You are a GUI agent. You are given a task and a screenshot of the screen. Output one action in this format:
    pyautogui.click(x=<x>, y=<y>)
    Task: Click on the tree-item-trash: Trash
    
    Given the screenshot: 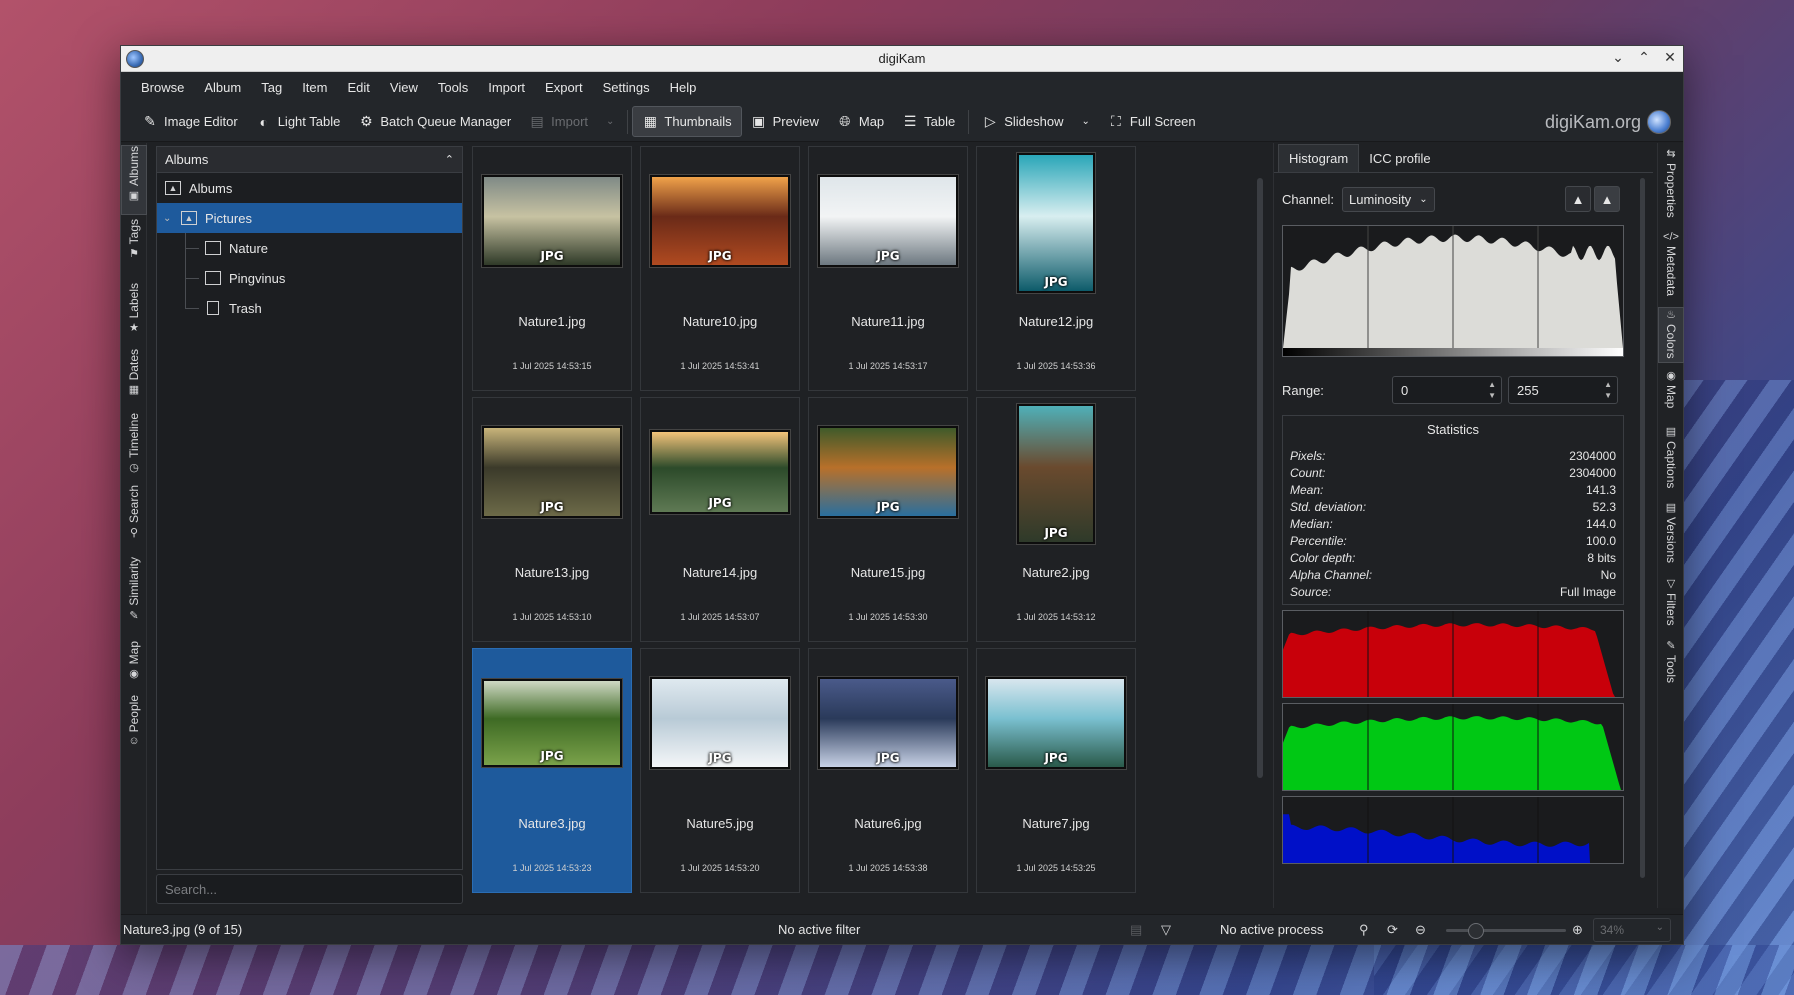 What is the action you would take?
    pyautogui.click(x=309, y=308)
    